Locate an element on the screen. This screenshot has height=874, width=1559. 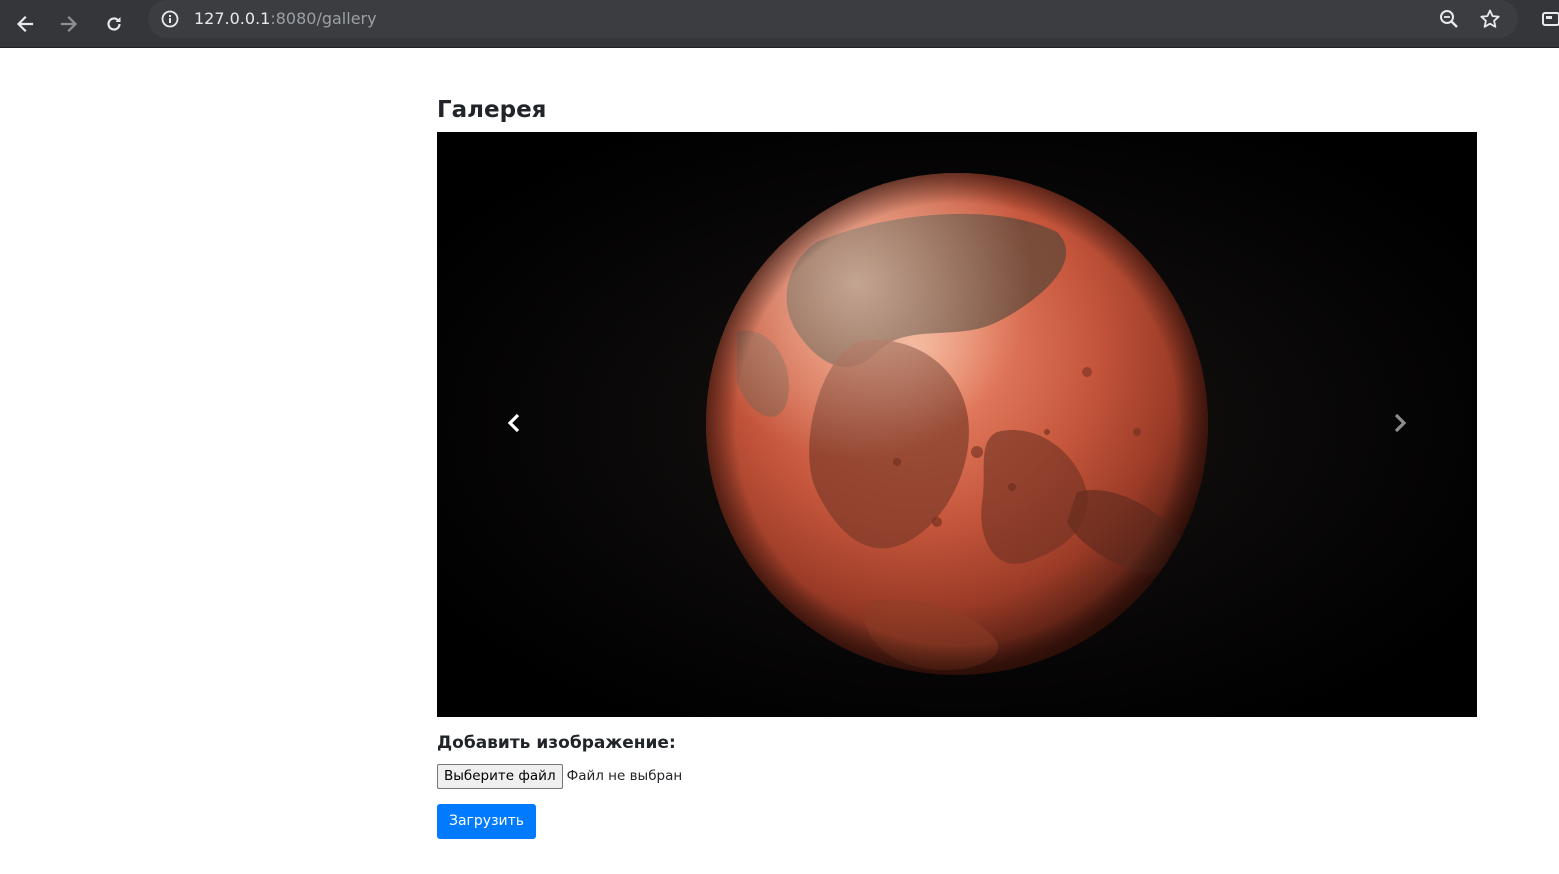
back-arrow-icon is located at coordinates (25, 24).